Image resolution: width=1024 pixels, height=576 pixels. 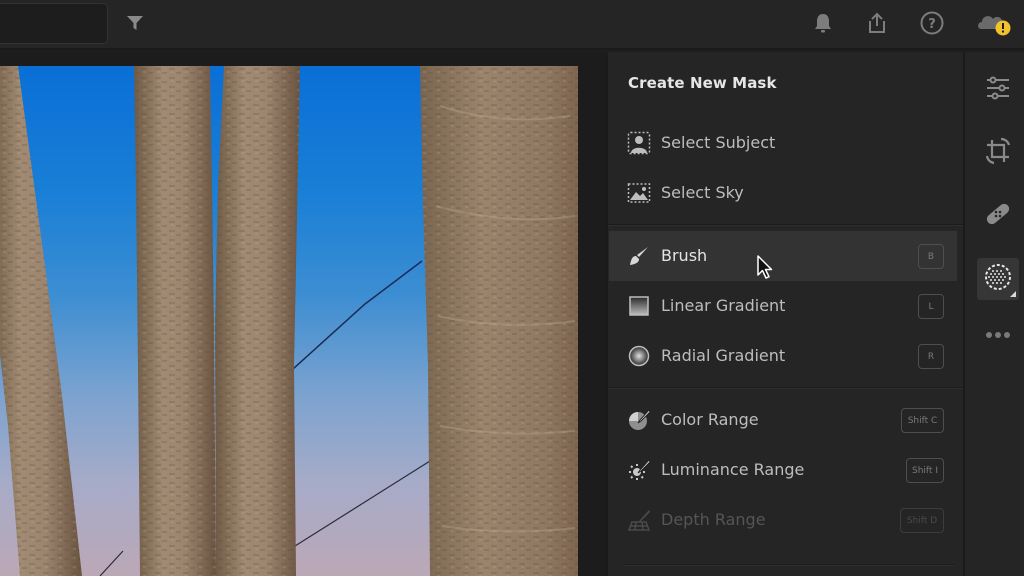 What do you see at coordinates (639, 306) in the screenshot?
I see `linear-gradient-icon` at bounding box center [639, 306].